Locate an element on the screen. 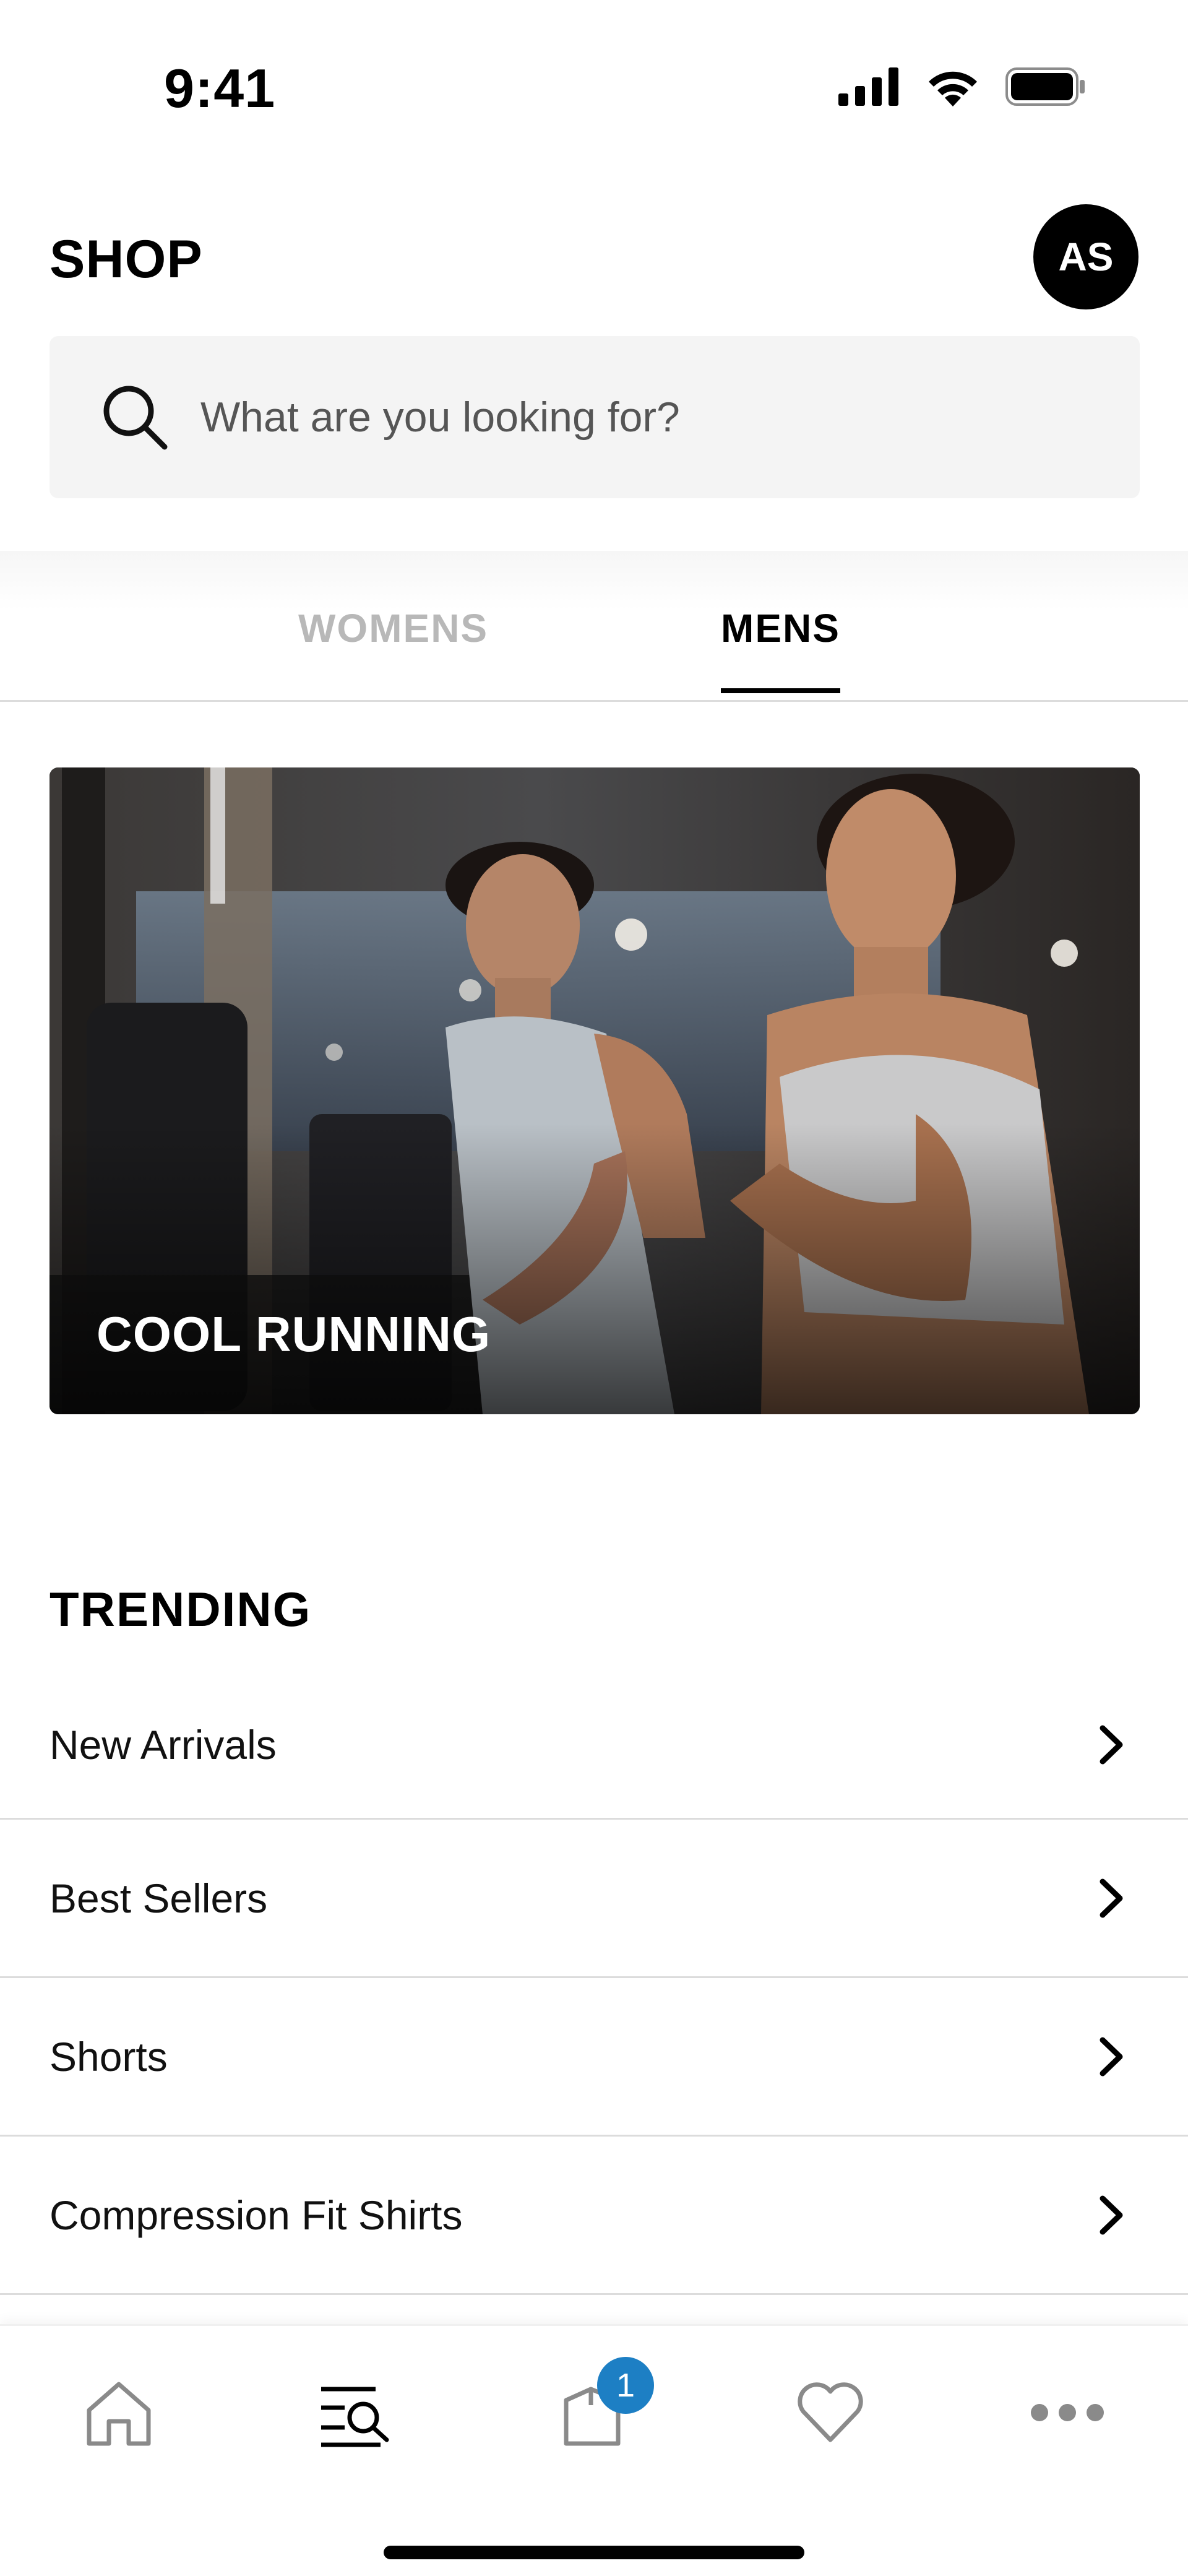 The image size is (1188, 2576). tab-womens: WOMENS is located at coordinates (393, 646).